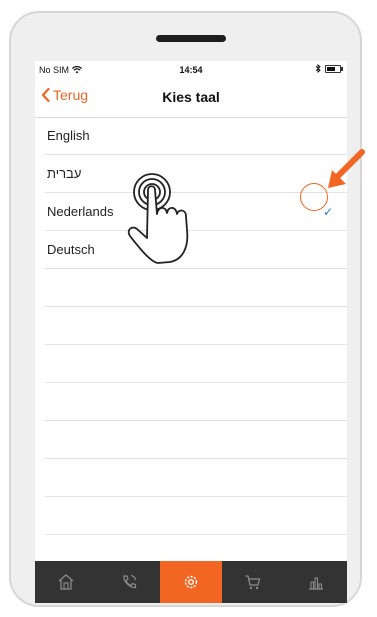 The height and width of the screenshot is (617, 377). What do you see at coordinates (334, 68) in the screenshot?
I see `battery-icon` at bounding box center [334, 68].